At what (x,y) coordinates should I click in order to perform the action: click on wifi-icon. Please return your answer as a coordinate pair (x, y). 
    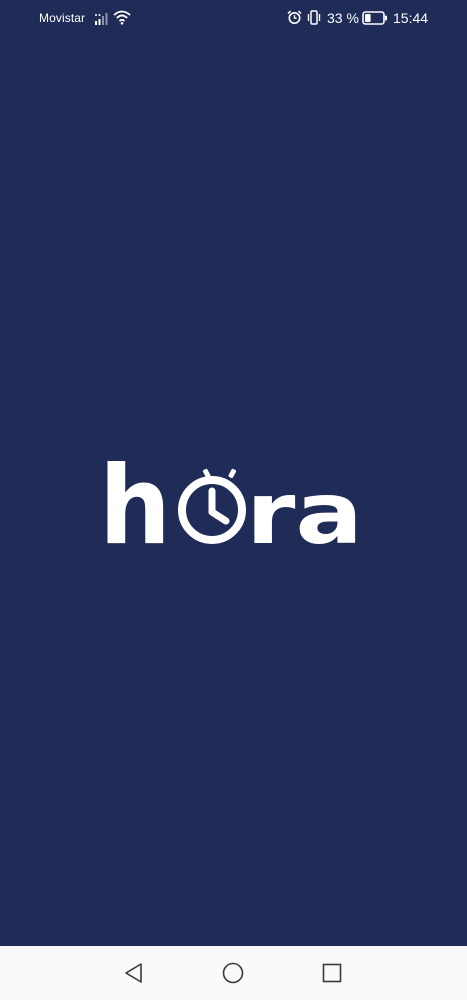
    Looking at the image, I should click on (122, 17).